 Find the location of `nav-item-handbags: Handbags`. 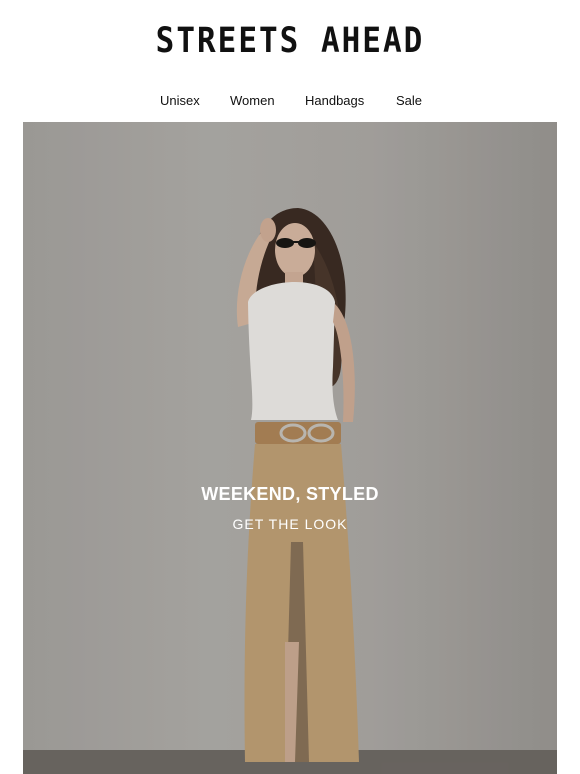

nav-item-handbags: Handbags is located at coordinates (334, 100).